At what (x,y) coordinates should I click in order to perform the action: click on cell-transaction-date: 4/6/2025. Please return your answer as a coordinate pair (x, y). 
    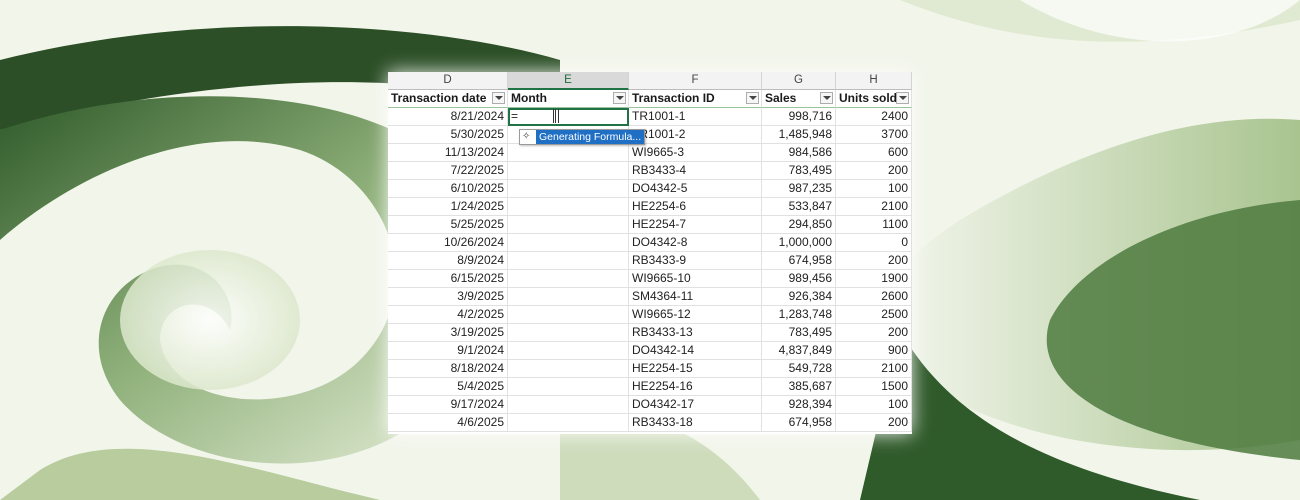
    Looking at the image, I should click on (448, 423).